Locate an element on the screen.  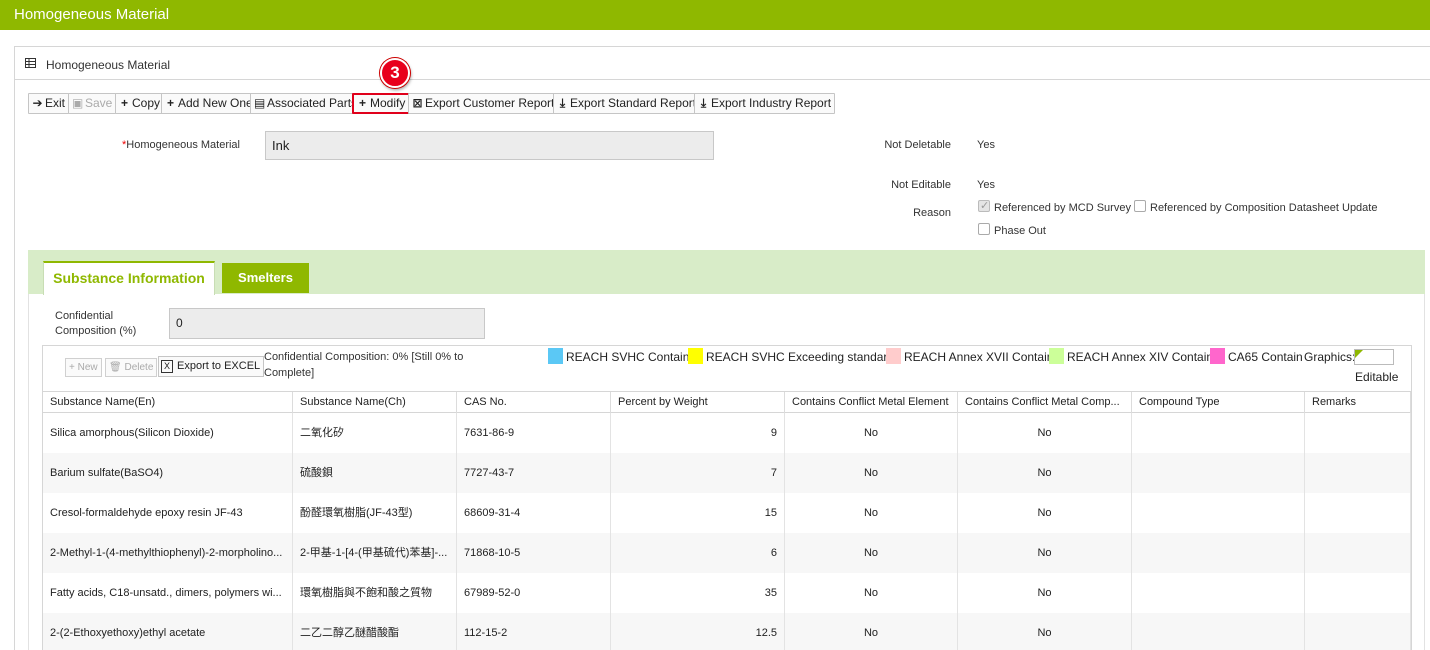
document-icon: ▤ is located at coordinates (260, 103).